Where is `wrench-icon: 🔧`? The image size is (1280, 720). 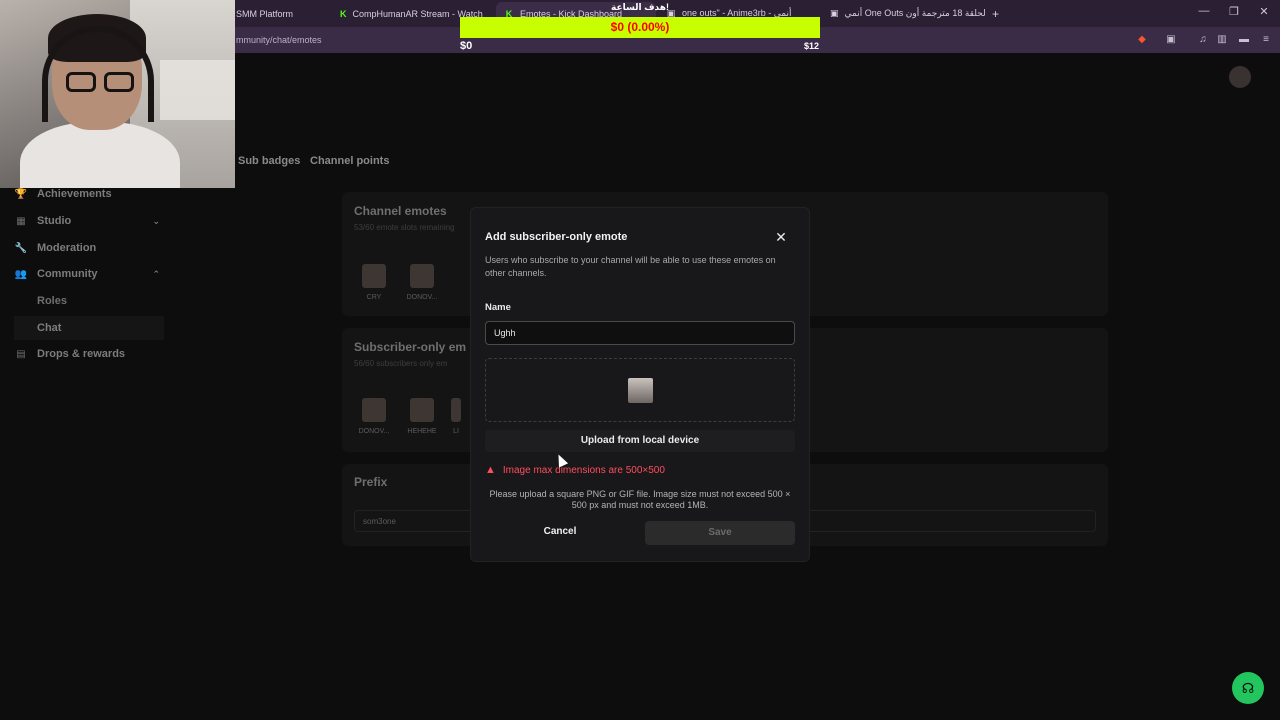 wrench-icon: 🔧 is located at coordinates (21, 248).